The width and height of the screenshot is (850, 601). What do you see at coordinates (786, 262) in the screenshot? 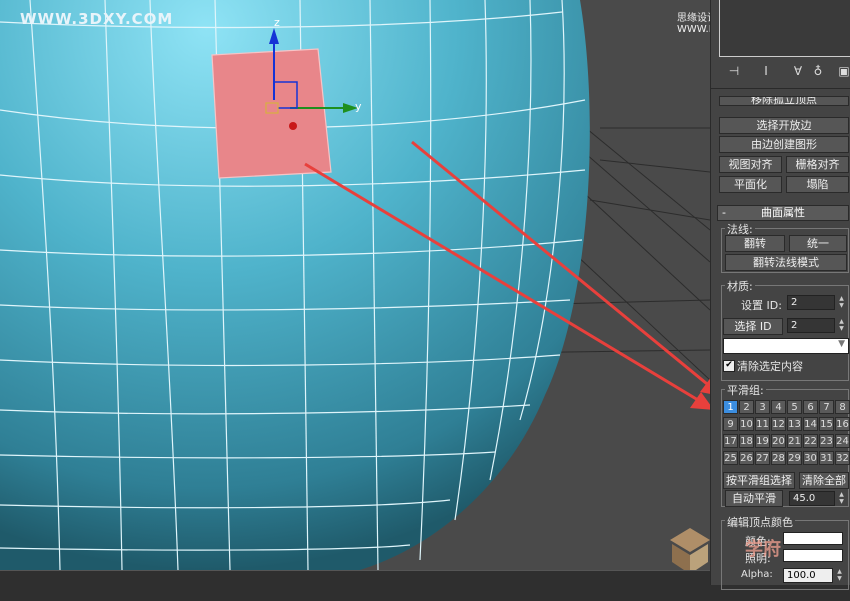
I see `flip-normal-mode-button: 翻转法线模式` at bounding box center [786, 262].